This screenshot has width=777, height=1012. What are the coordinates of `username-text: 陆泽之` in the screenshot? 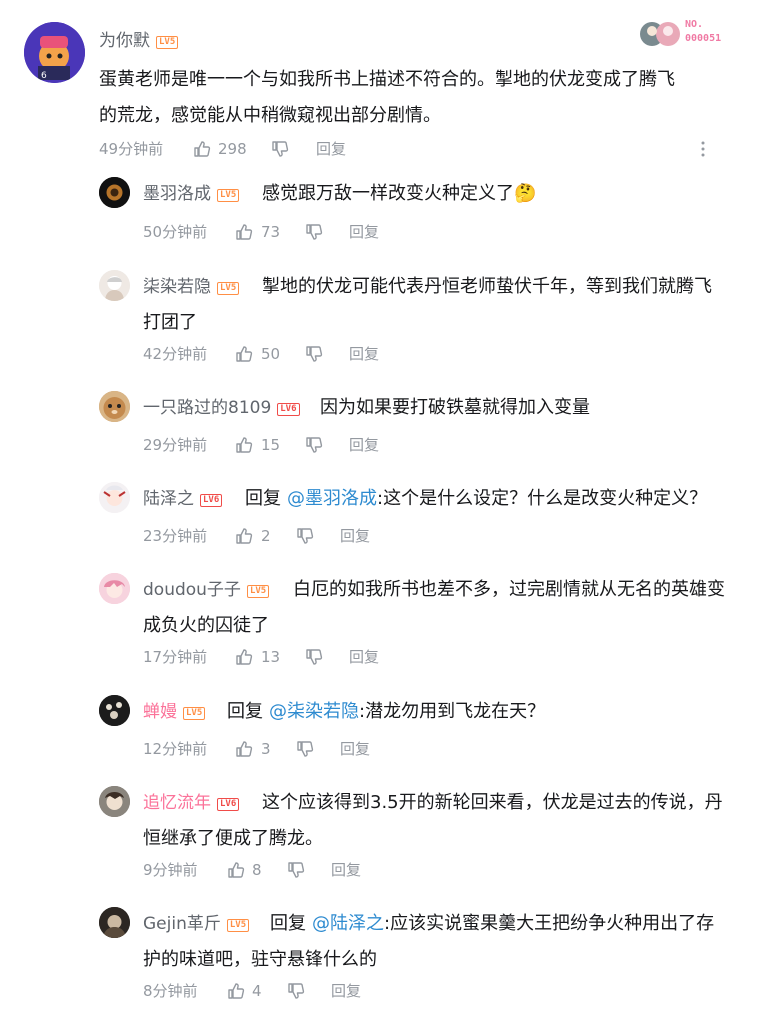 It's located at (168, 499).